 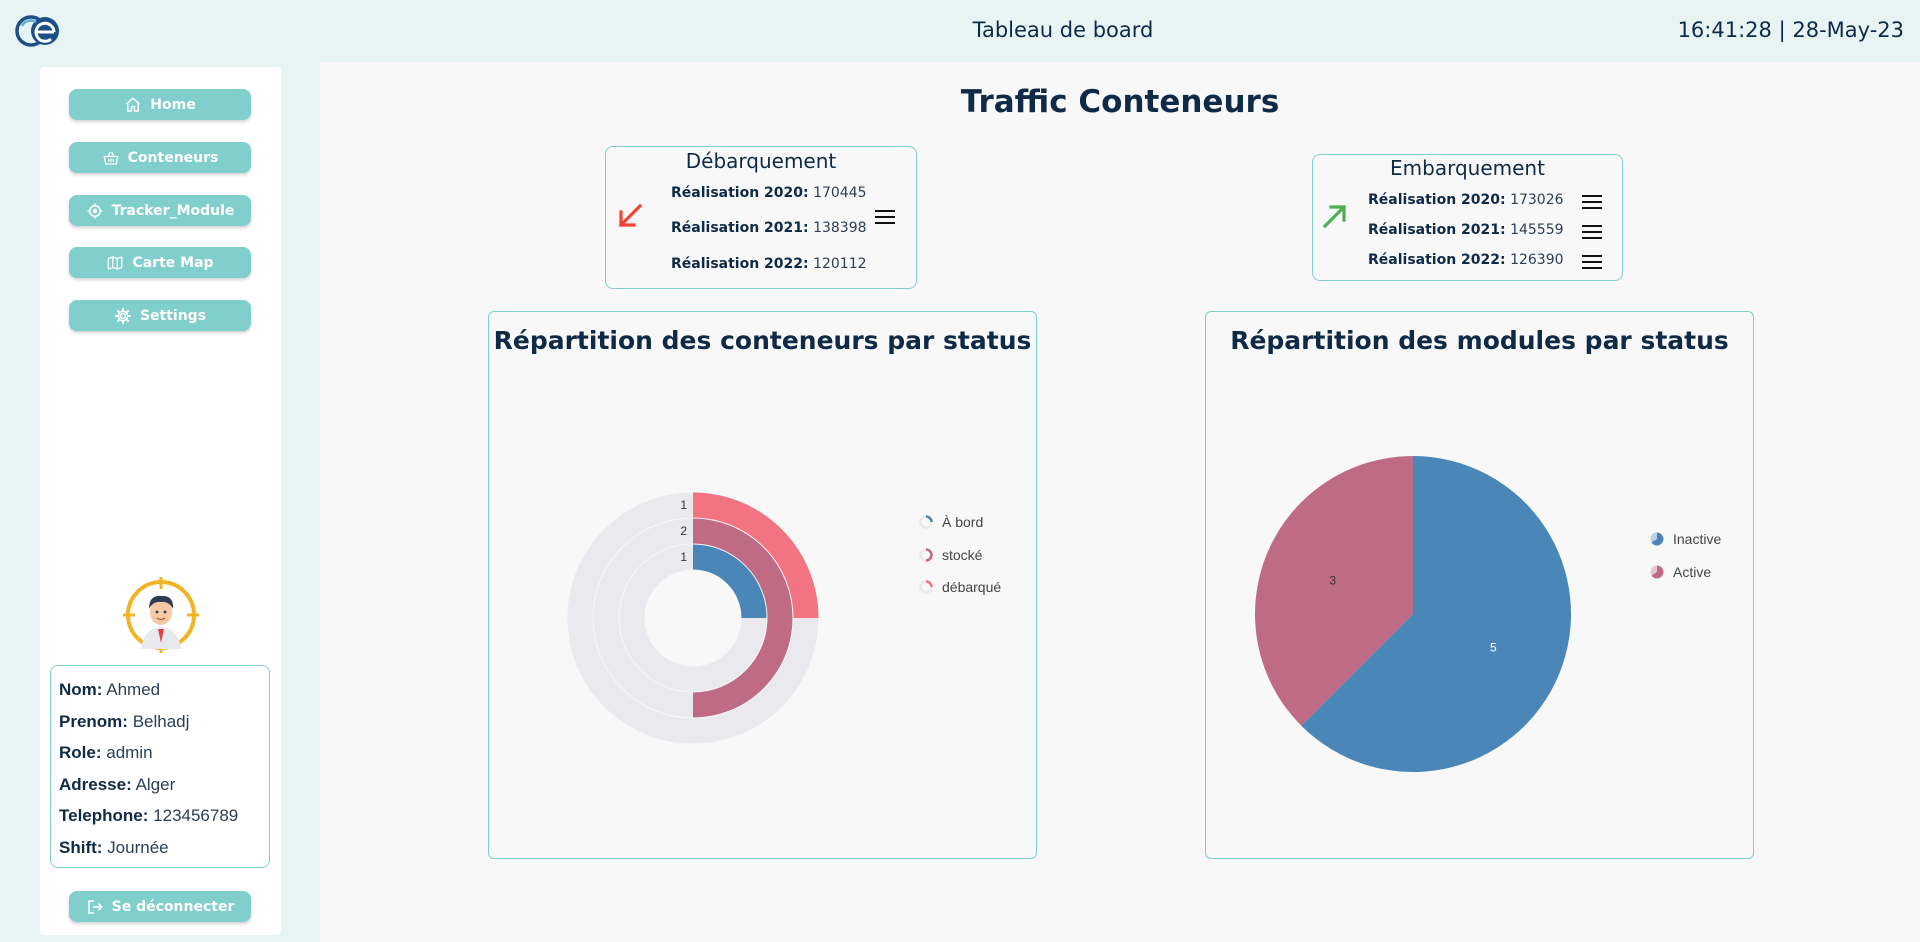 I want to click on nav-label: Conteneurs, so click(x=173, y=157).